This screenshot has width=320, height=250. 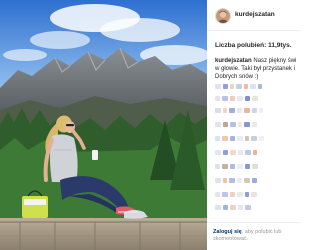 I want to click on avatar-image, so click(x=223, y=16).